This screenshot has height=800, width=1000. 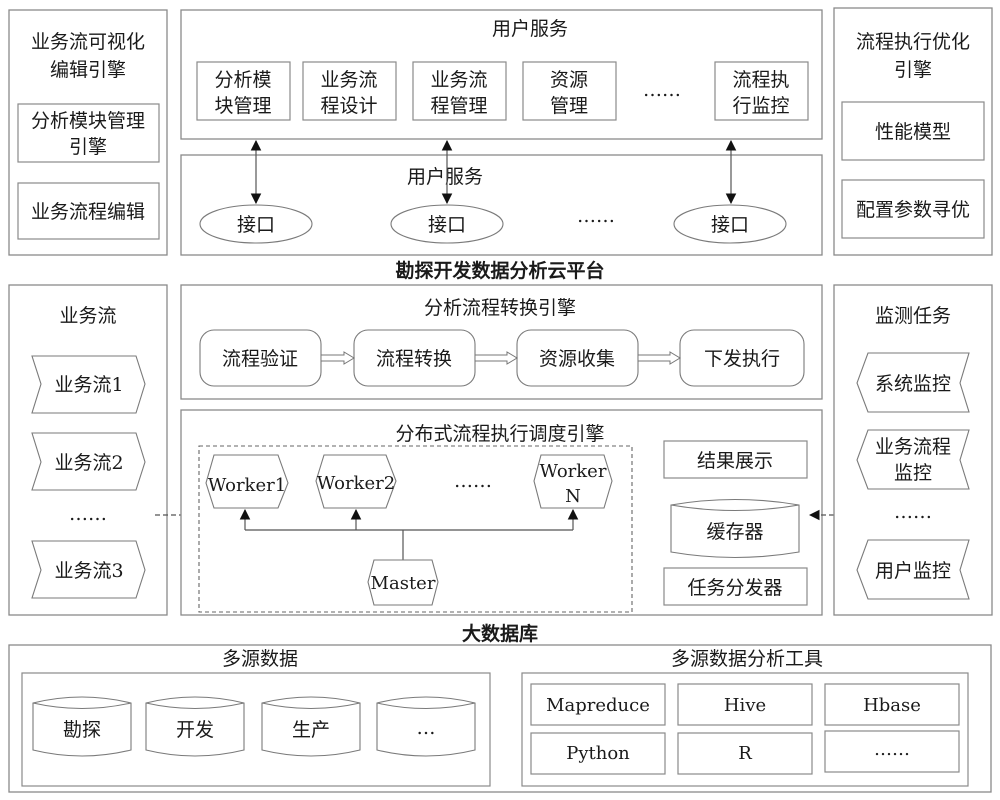 I want to click on module-label-line2: 行监控, so click(x=760, y=106).